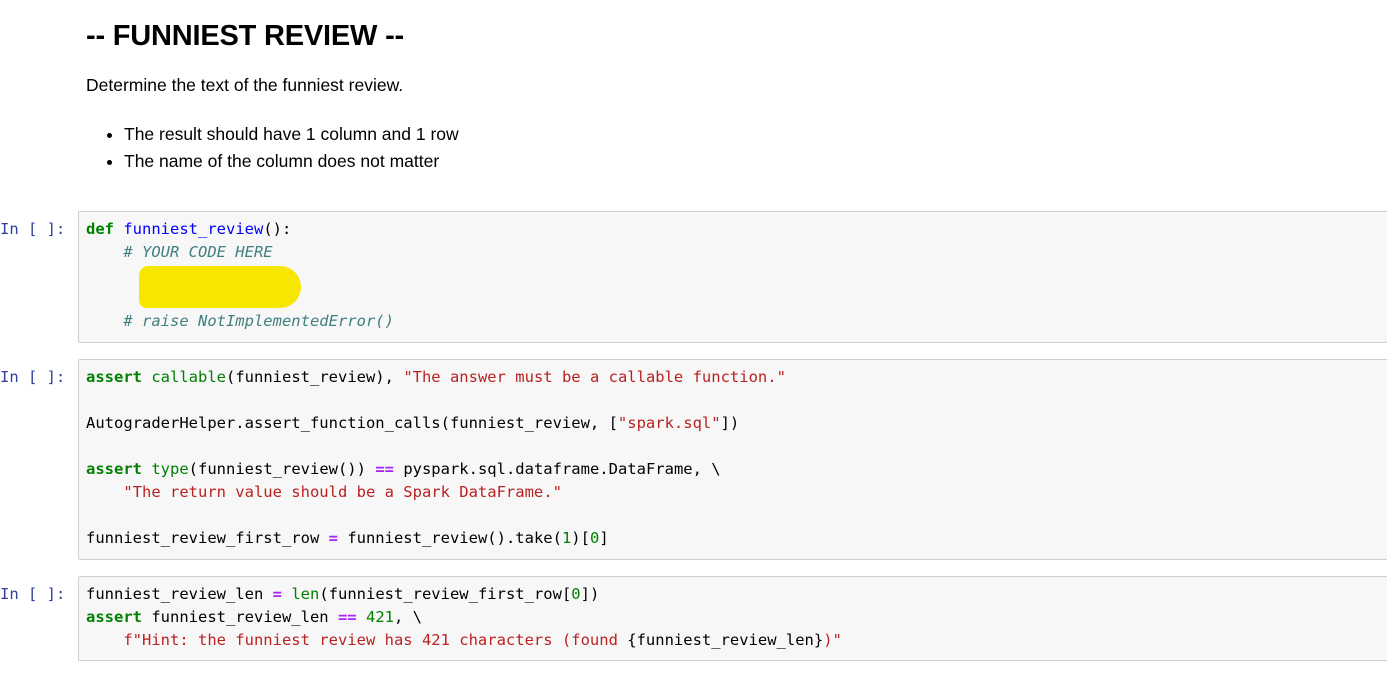  What do you see at coordinates (277, 229) in the screenshot?
I see `code-token: ():` at bounding box center [277, 229].